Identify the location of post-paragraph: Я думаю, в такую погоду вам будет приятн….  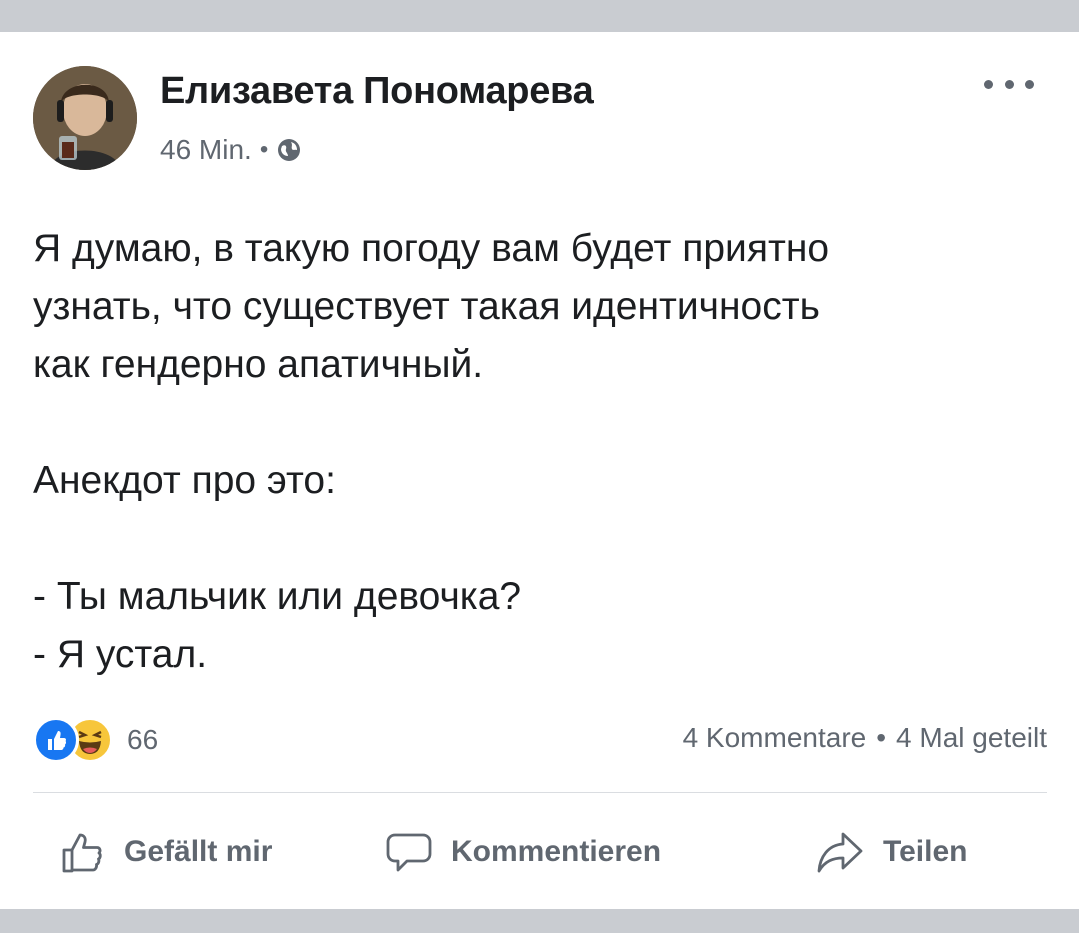
(431, 306).